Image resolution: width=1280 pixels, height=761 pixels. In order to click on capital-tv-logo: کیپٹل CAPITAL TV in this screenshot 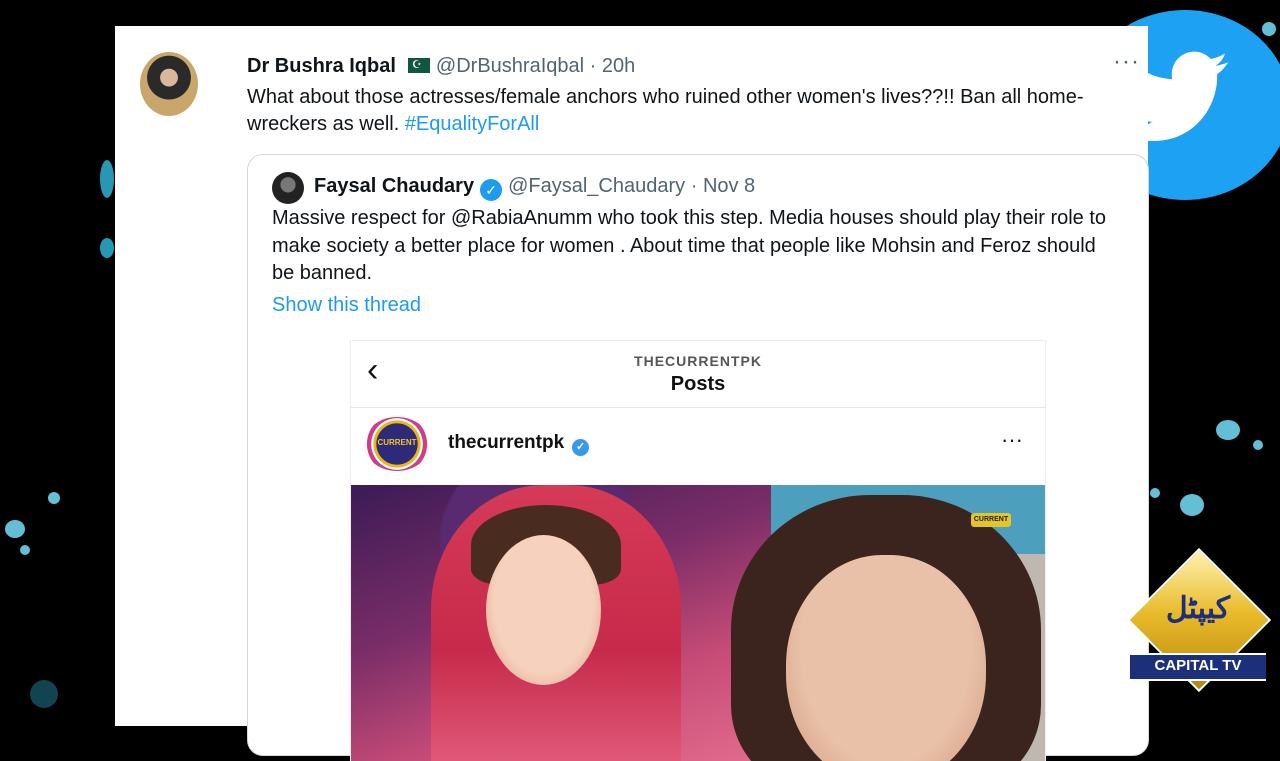, I will do `click(1199, 620)`.